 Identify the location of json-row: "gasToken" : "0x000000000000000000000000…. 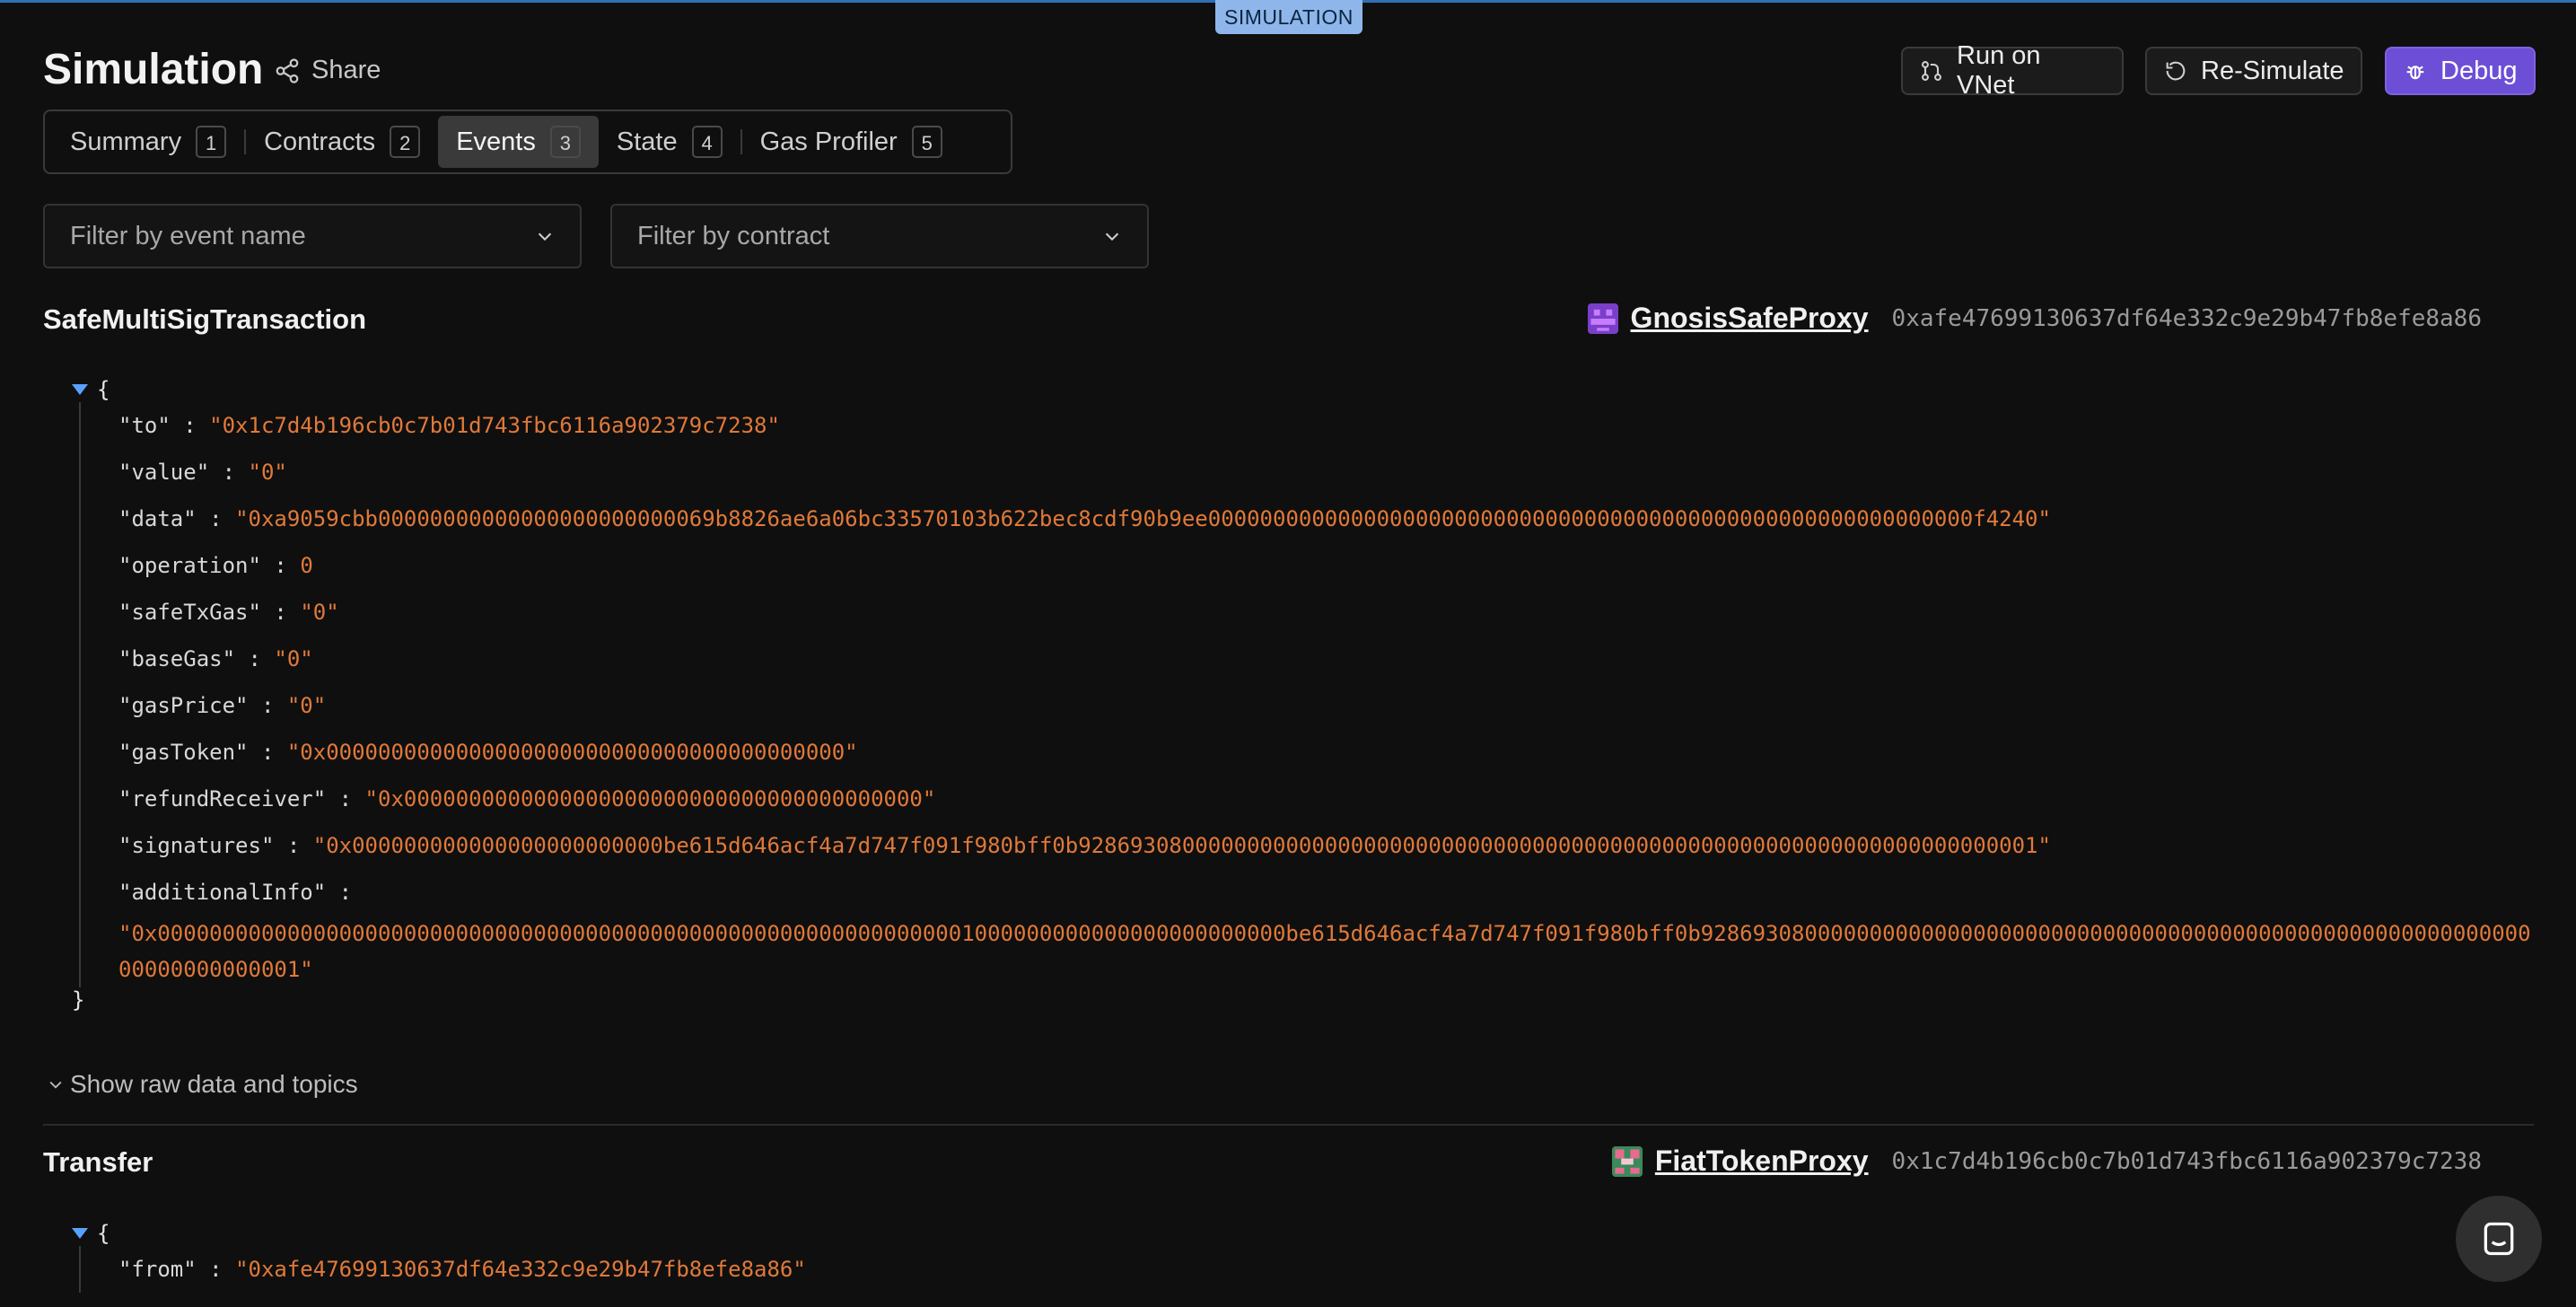
(1330, 753).